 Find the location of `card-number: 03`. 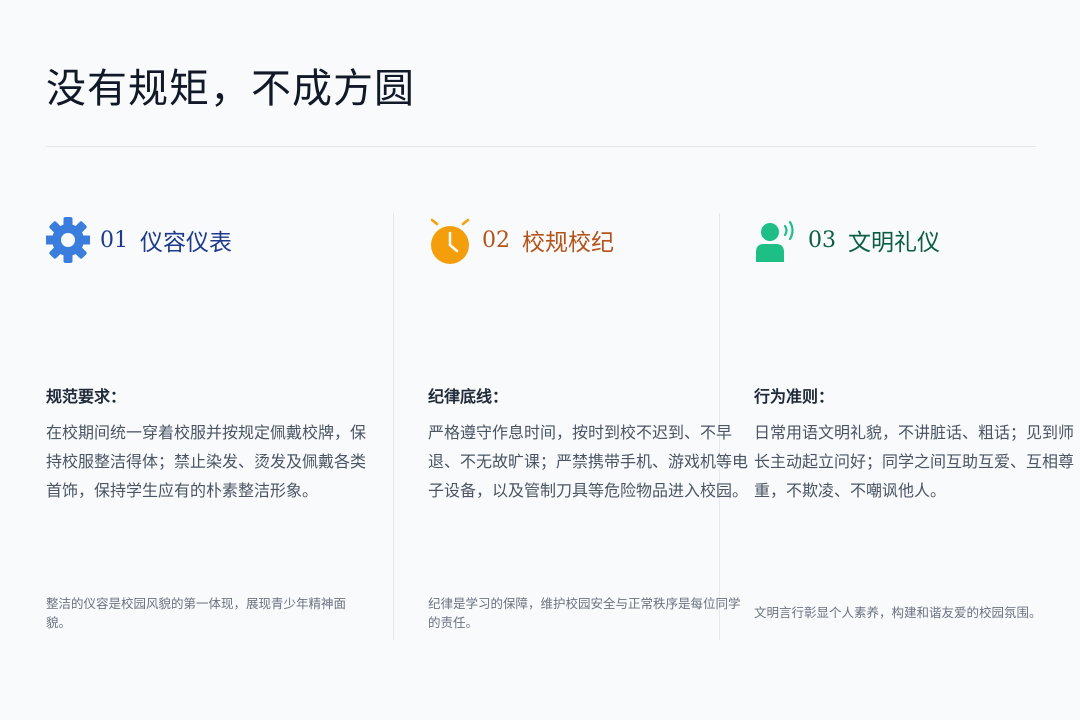

card-number: 03 is located at coordinates (822, 240).